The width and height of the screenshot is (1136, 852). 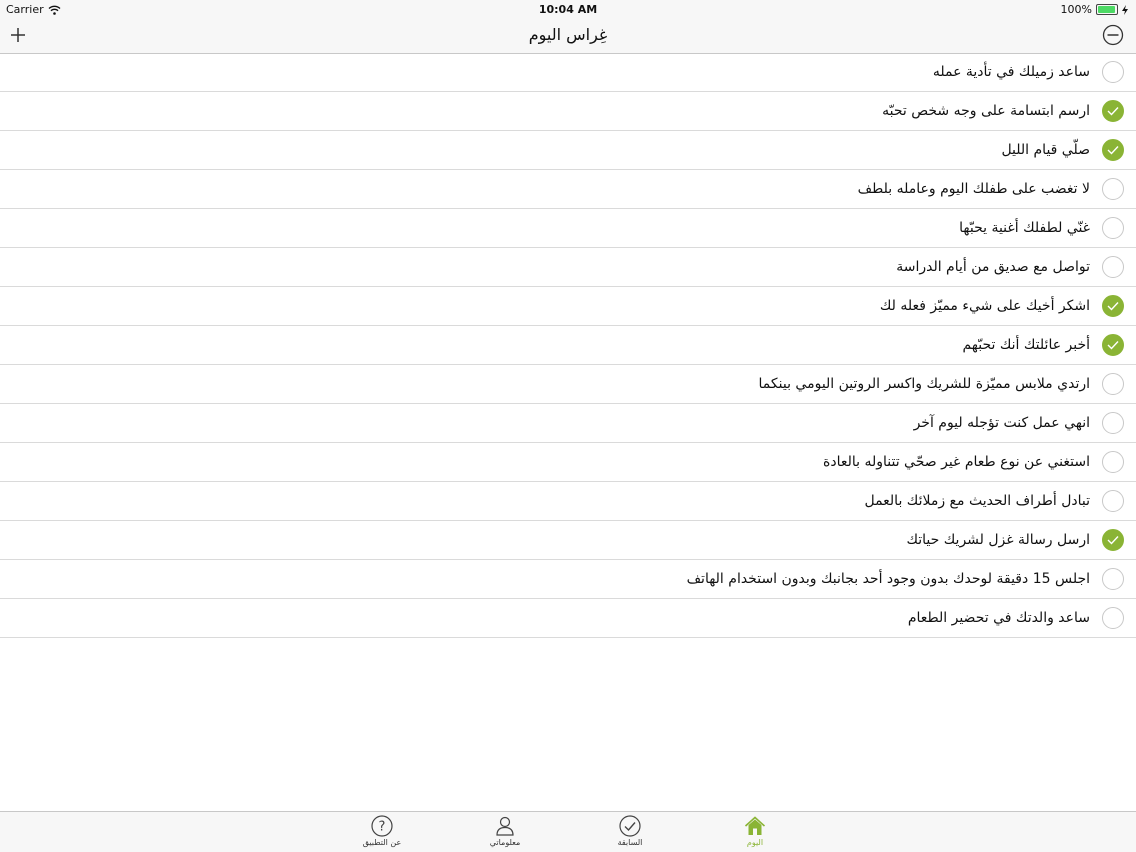 I want to click on task-label: صلّي قيام الليل, so click(x=1045, y=150).